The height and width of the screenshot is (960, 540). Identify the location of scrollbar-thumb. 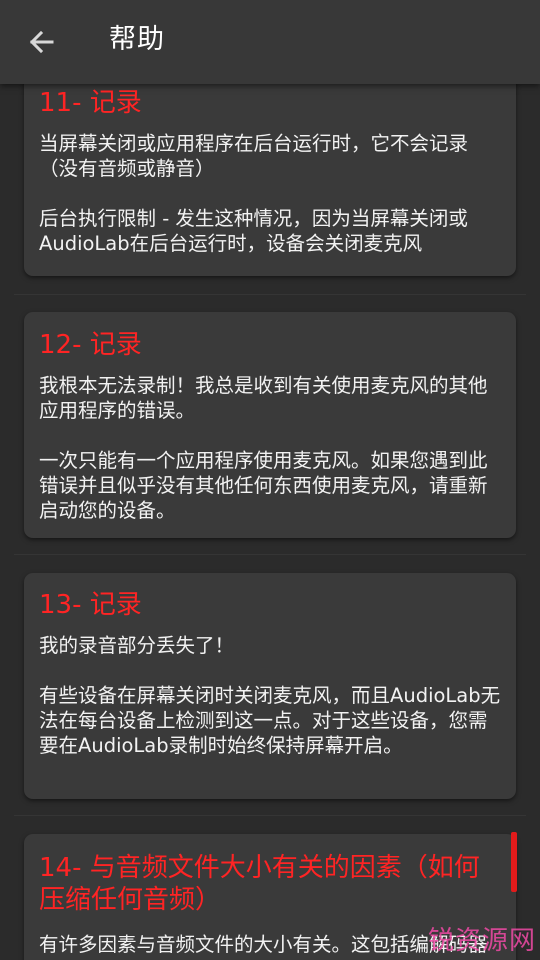
(514, 862).